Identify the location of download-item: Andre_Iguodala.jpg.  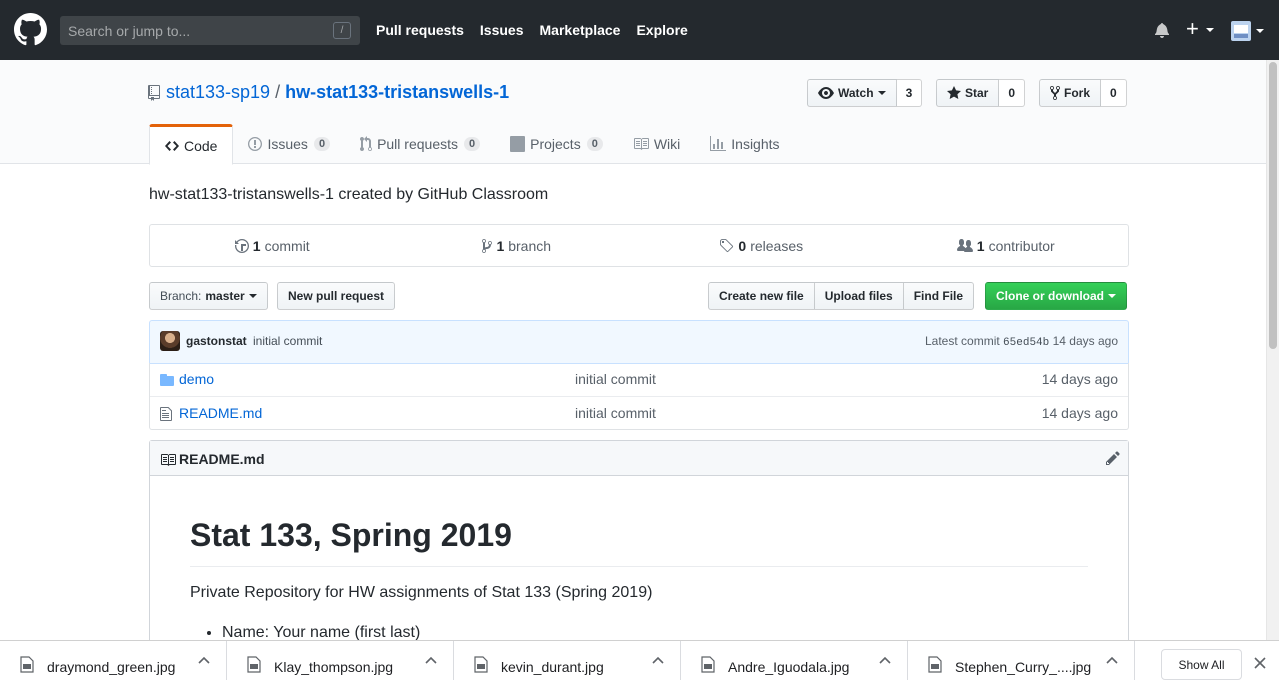
(794, 660).